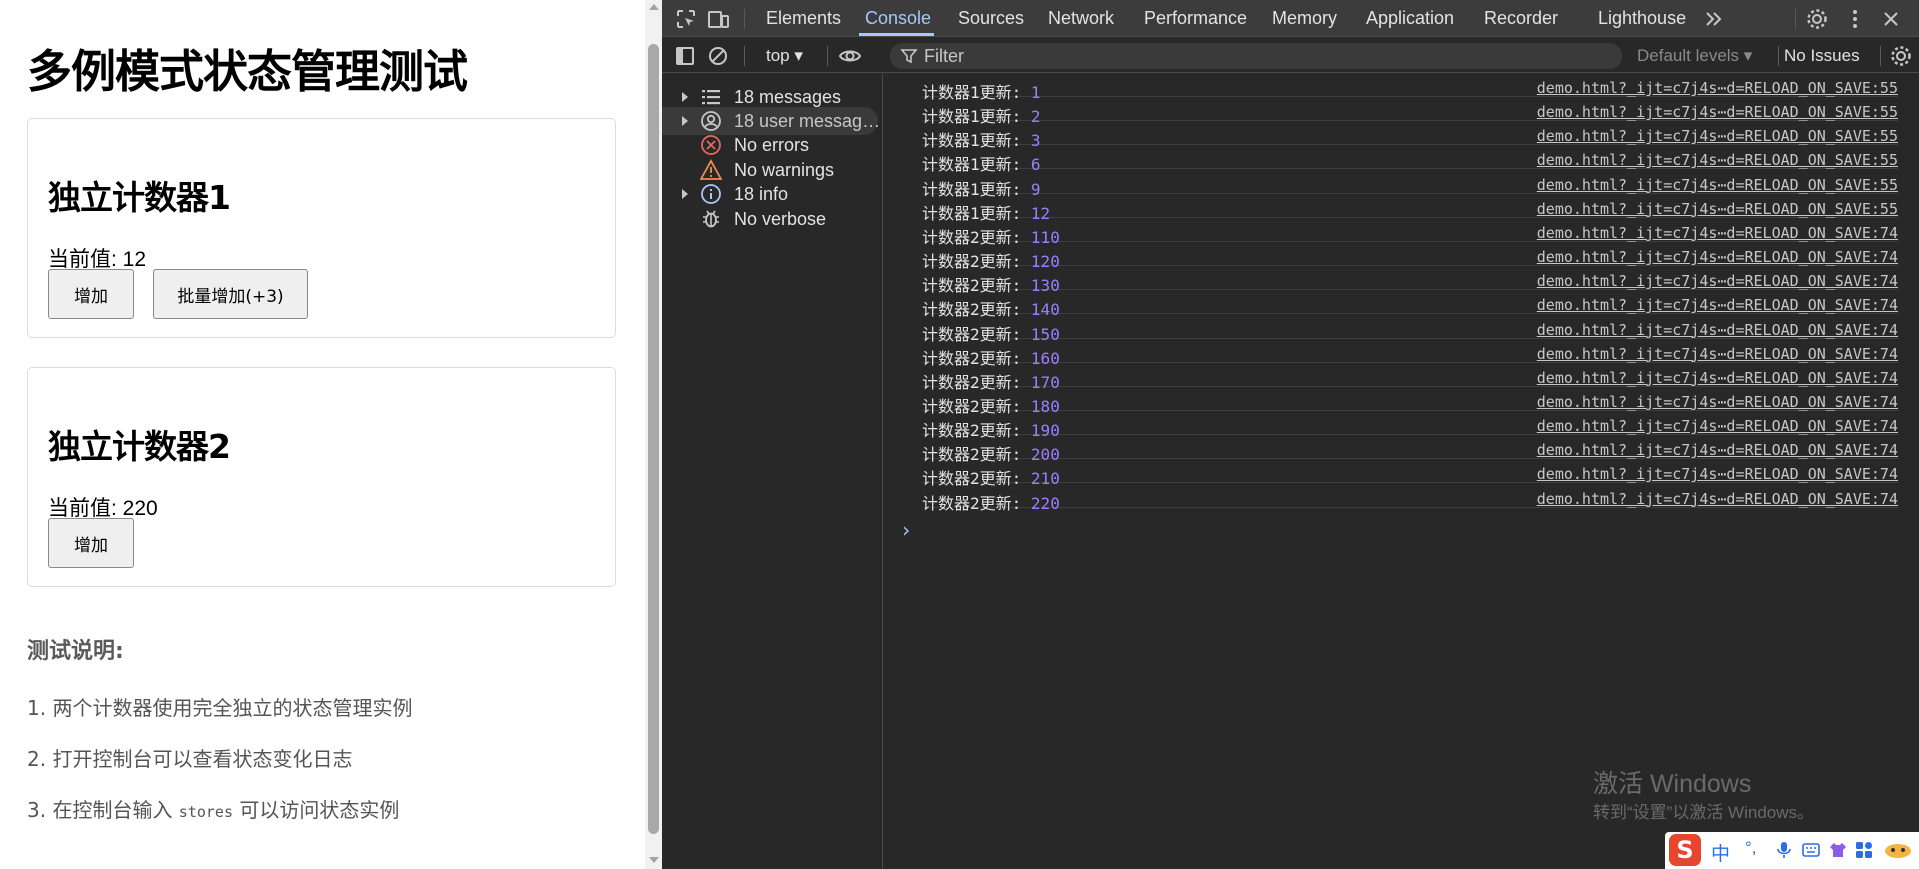  What do you see at coordinates (718, 56) in the screenshot?
I see `clear-console-icon` at bounding box center [718, 56].